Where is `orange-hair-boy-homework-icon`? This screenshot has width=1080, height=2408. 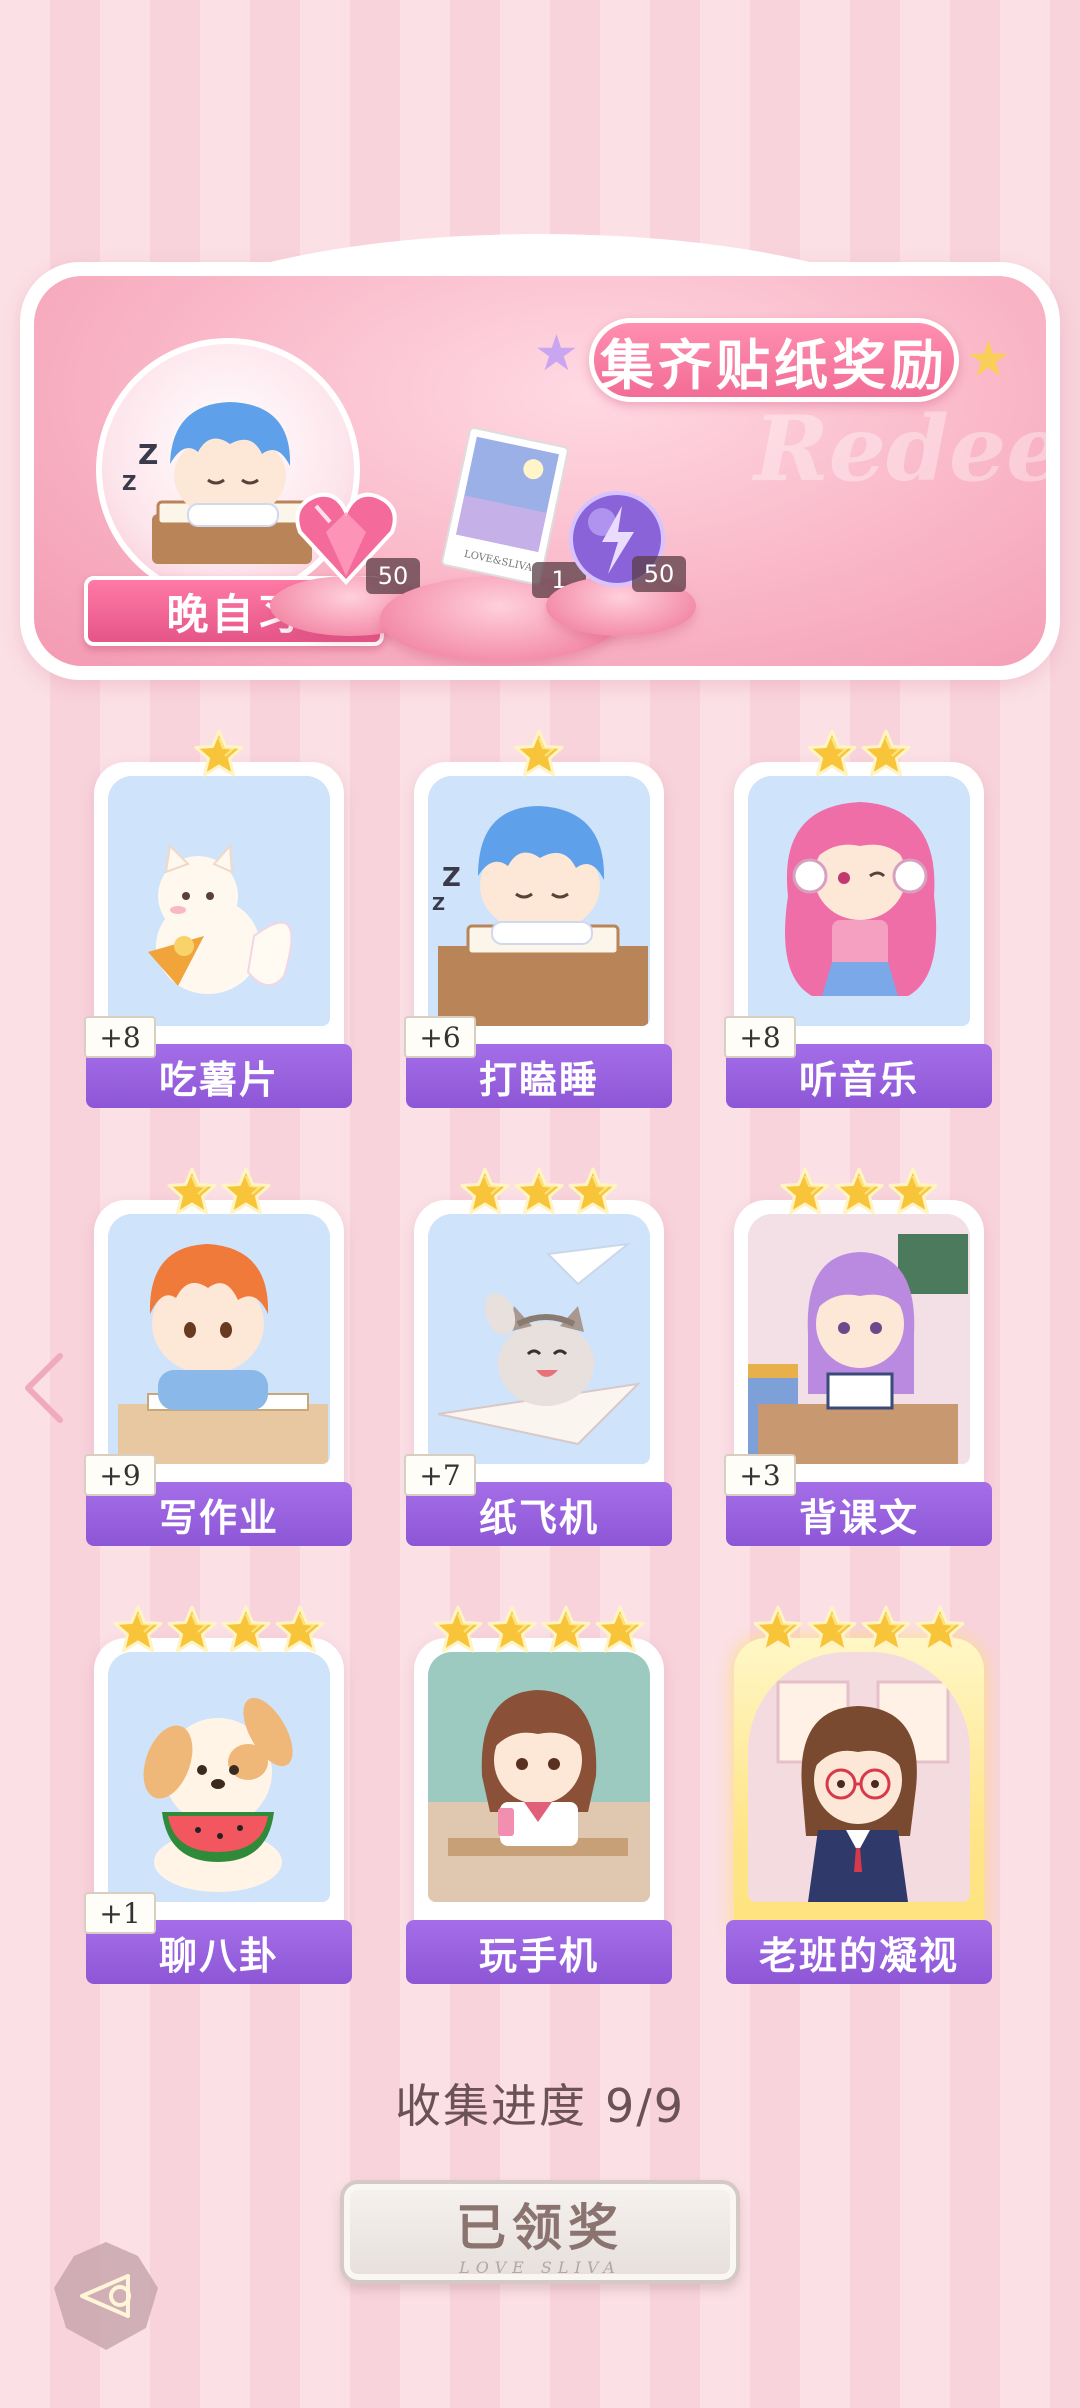 orange-hair-boy-homework-icon is located at coordinates (219, 1339).